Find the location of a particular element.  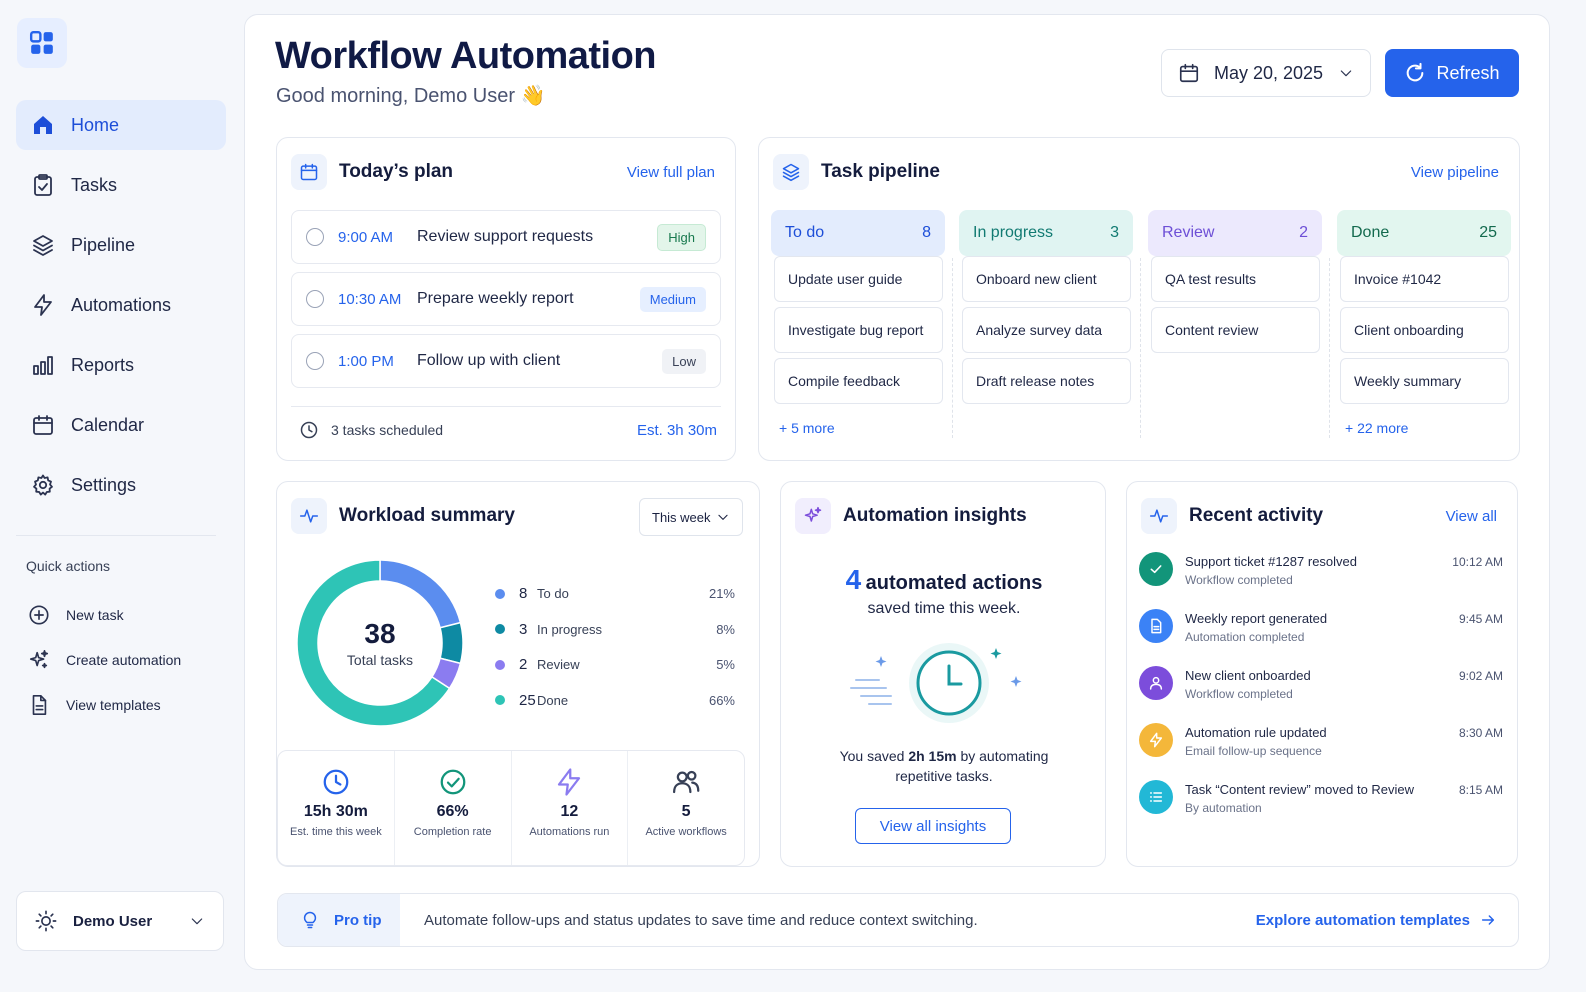

legend-item: 3 In progress 8% is located at coordinates (615, 630).